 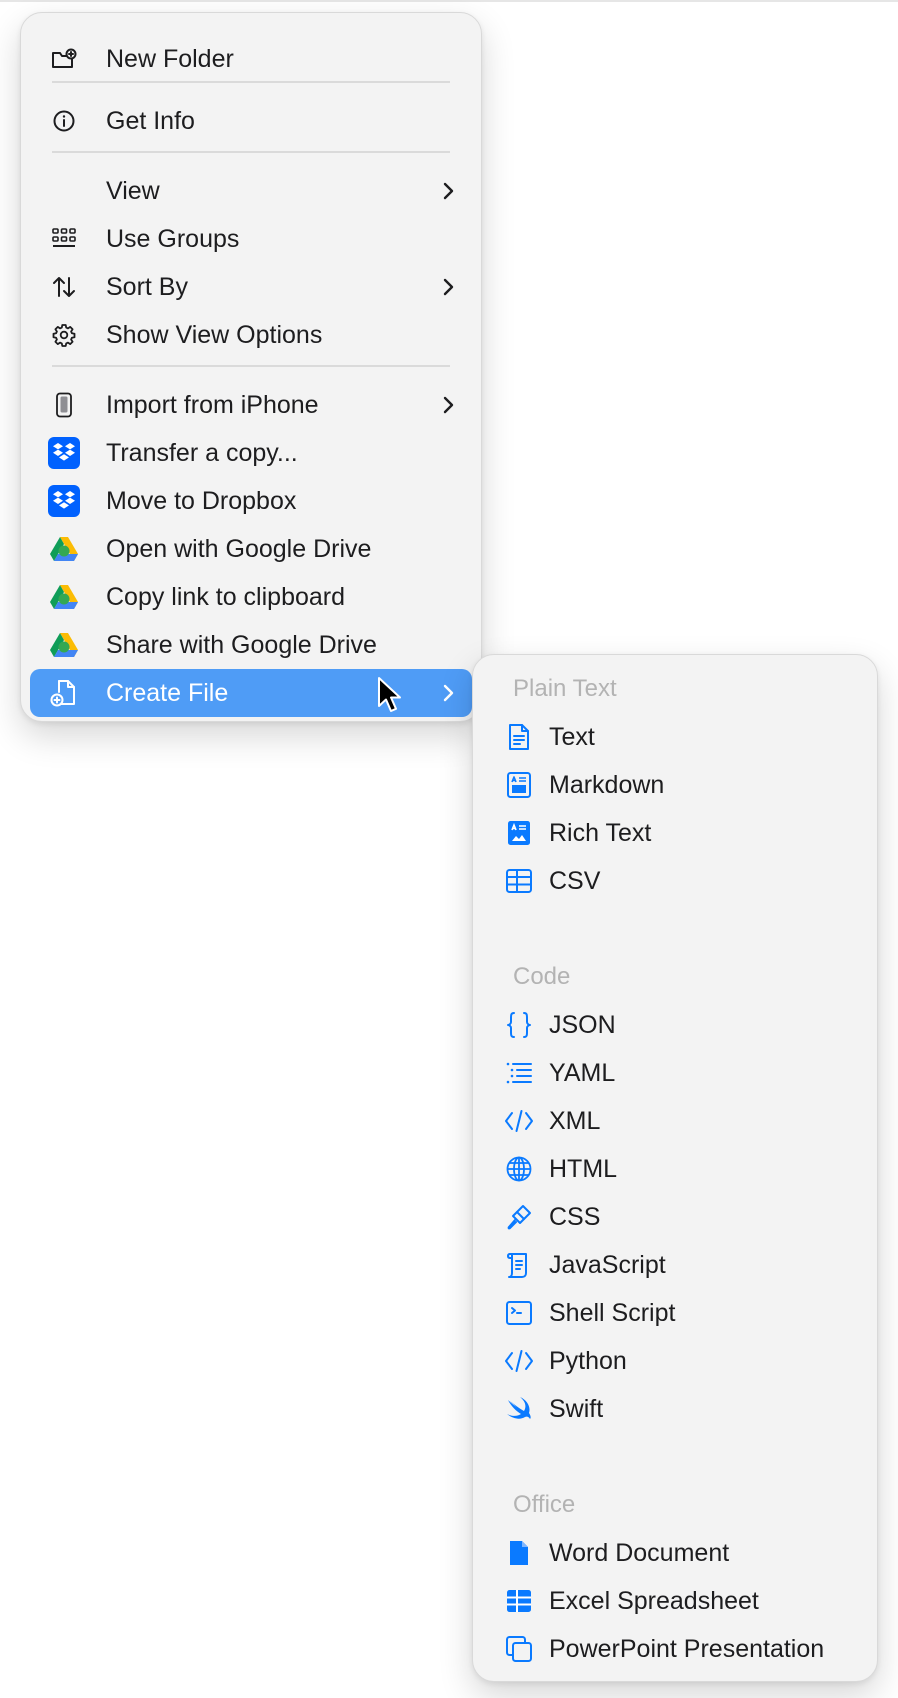 I want to click on globe-icon, so click(x=519, y=1169).